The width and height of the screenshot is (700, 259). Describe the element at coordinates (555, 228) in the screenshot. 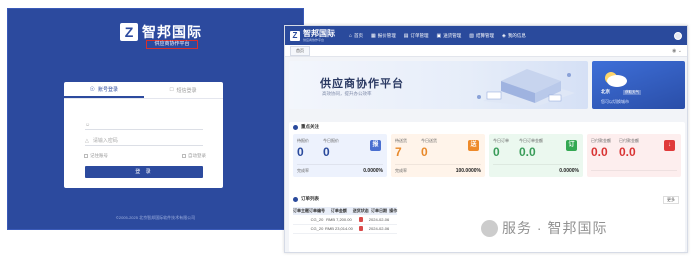

I see `watermark-text: 服务 · 智邦国际` at that location.